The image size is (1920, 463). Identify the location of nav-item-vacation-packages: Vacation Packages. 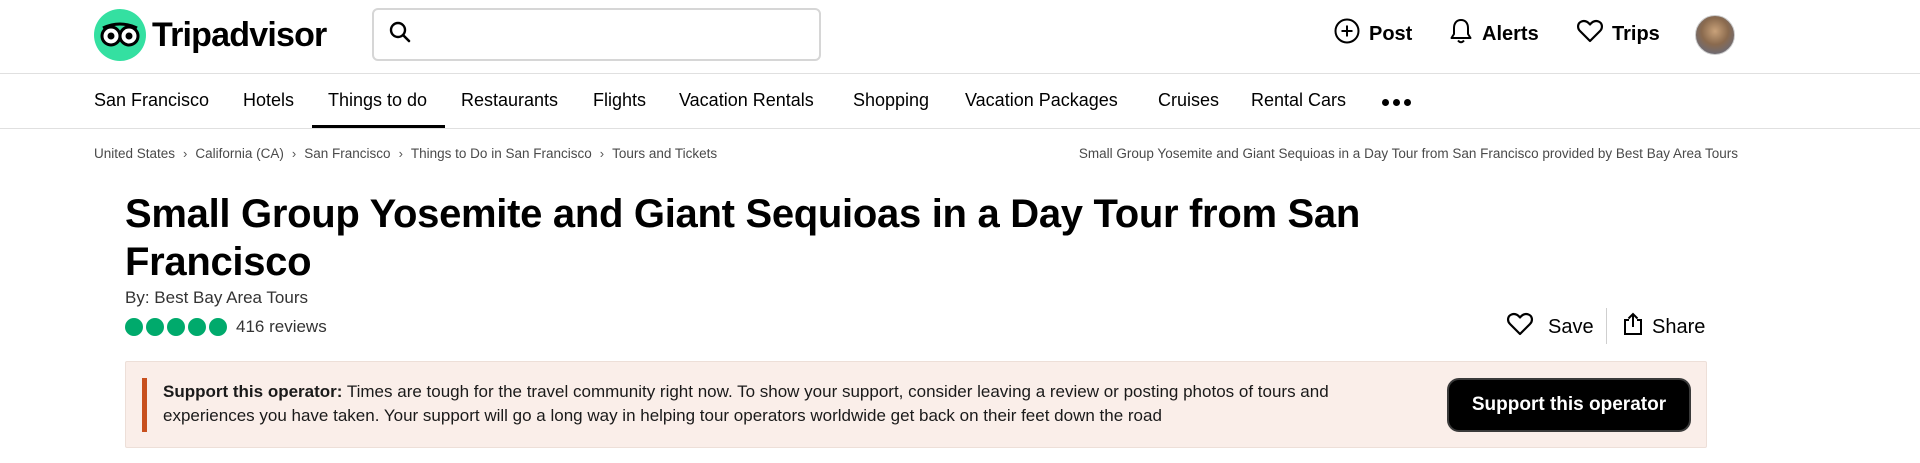
(1041, 101).